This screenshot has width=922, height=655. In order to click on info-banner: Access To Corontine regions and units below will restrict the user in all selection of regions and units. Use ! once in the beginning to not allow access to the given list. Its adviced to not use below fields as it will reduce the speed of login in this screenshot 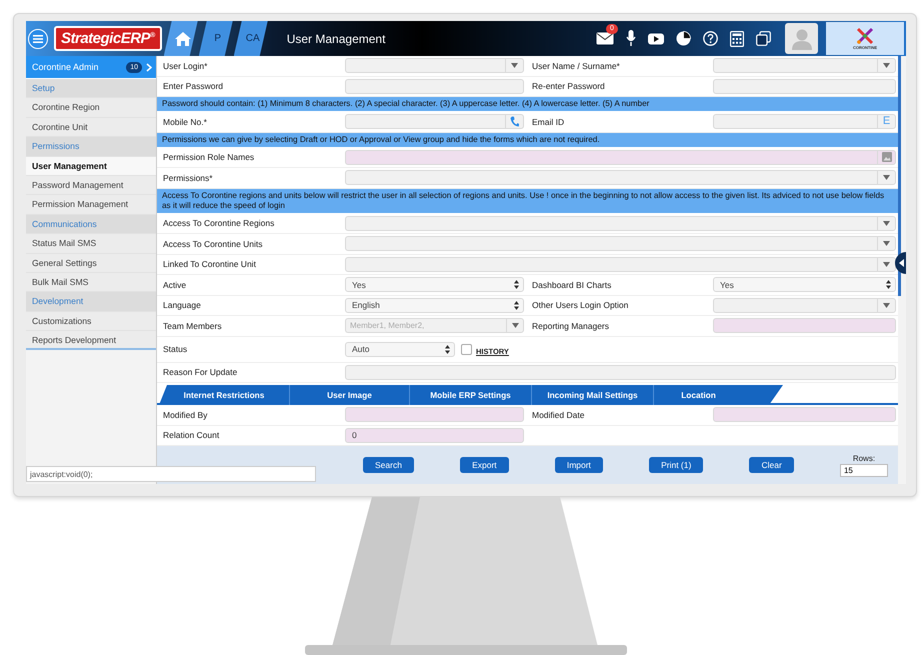, I will do `click(527, 201)`.